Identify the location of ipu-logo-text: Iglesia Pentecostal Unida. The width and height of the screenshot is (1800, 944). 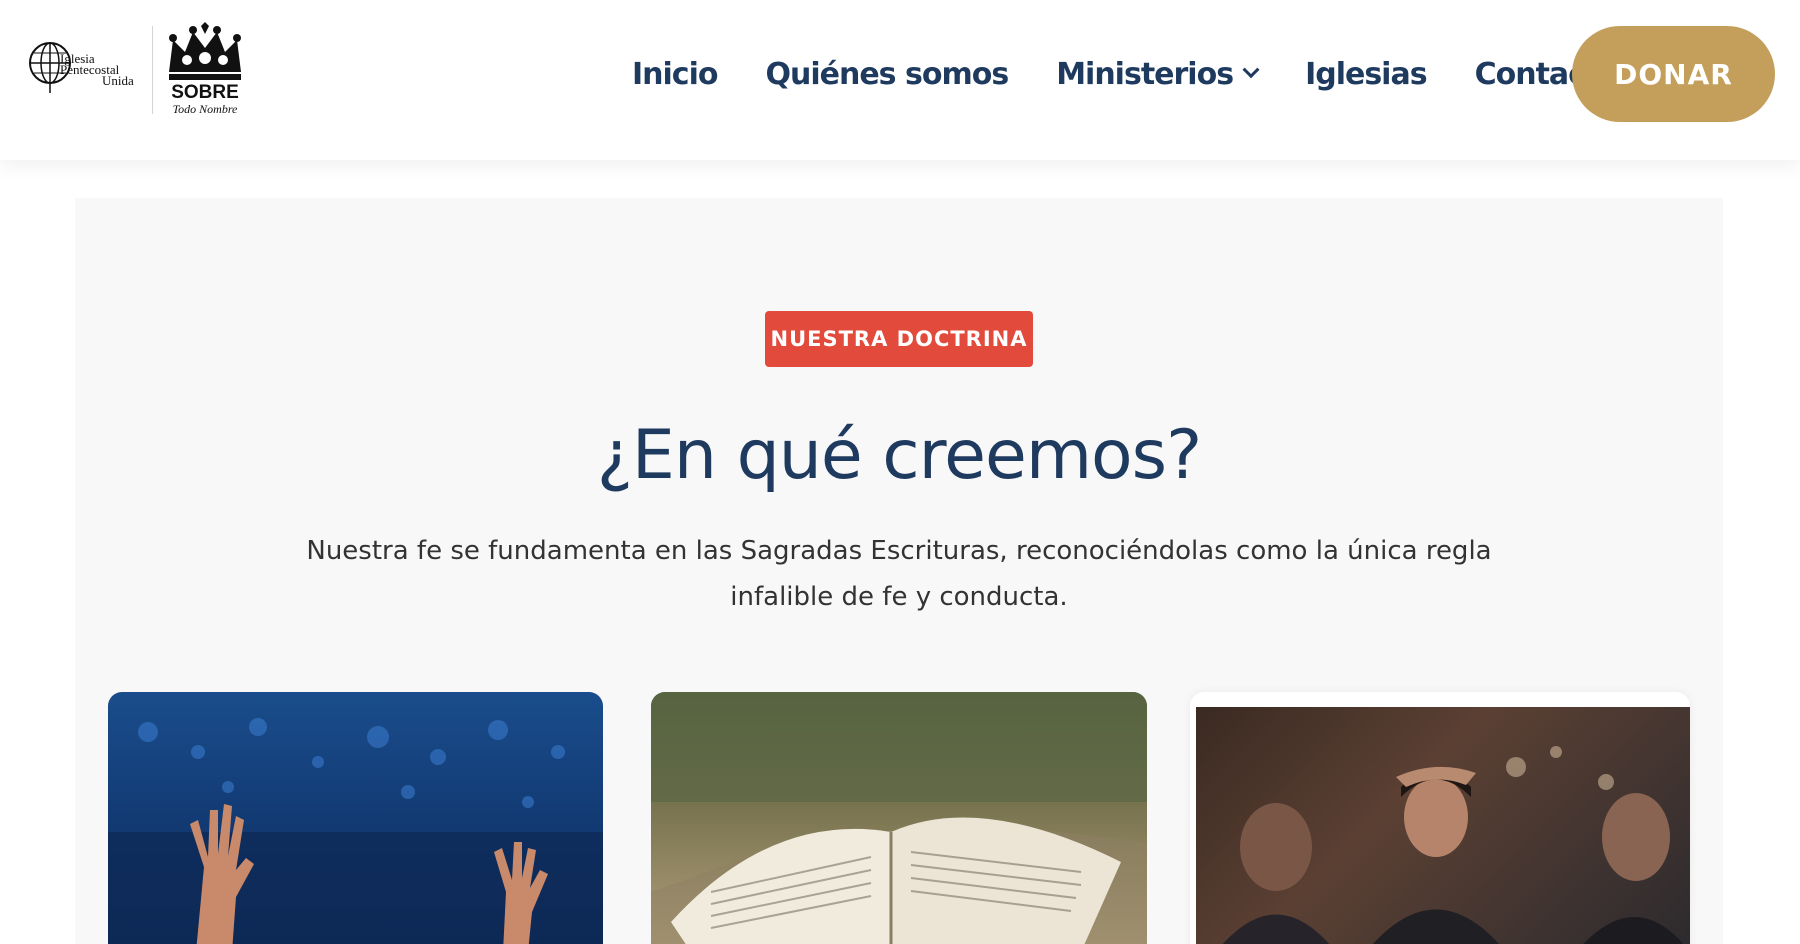
(97, 69).